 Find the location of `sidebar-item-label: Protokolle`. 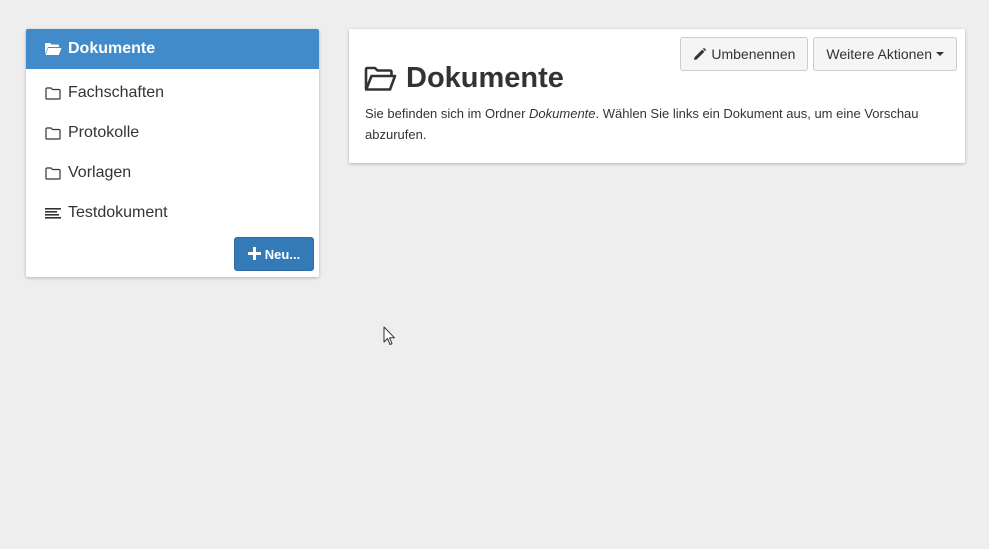

sidebar-item-label: Protokolle is located at coordinates (104, 132).